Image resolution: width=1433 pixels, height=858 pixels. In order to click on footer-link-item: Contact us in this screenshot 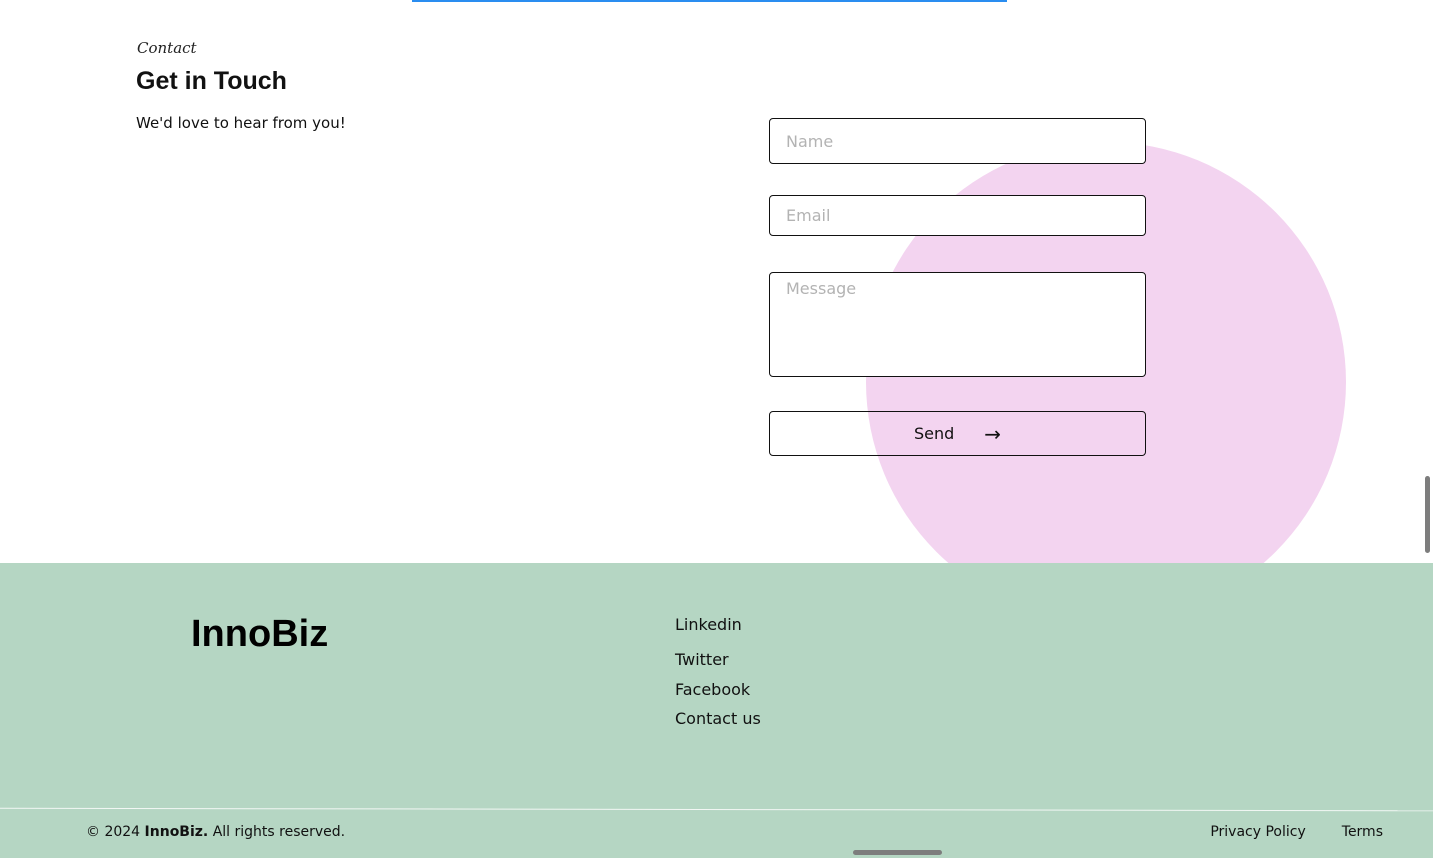, I will do `click(718, 718)`.